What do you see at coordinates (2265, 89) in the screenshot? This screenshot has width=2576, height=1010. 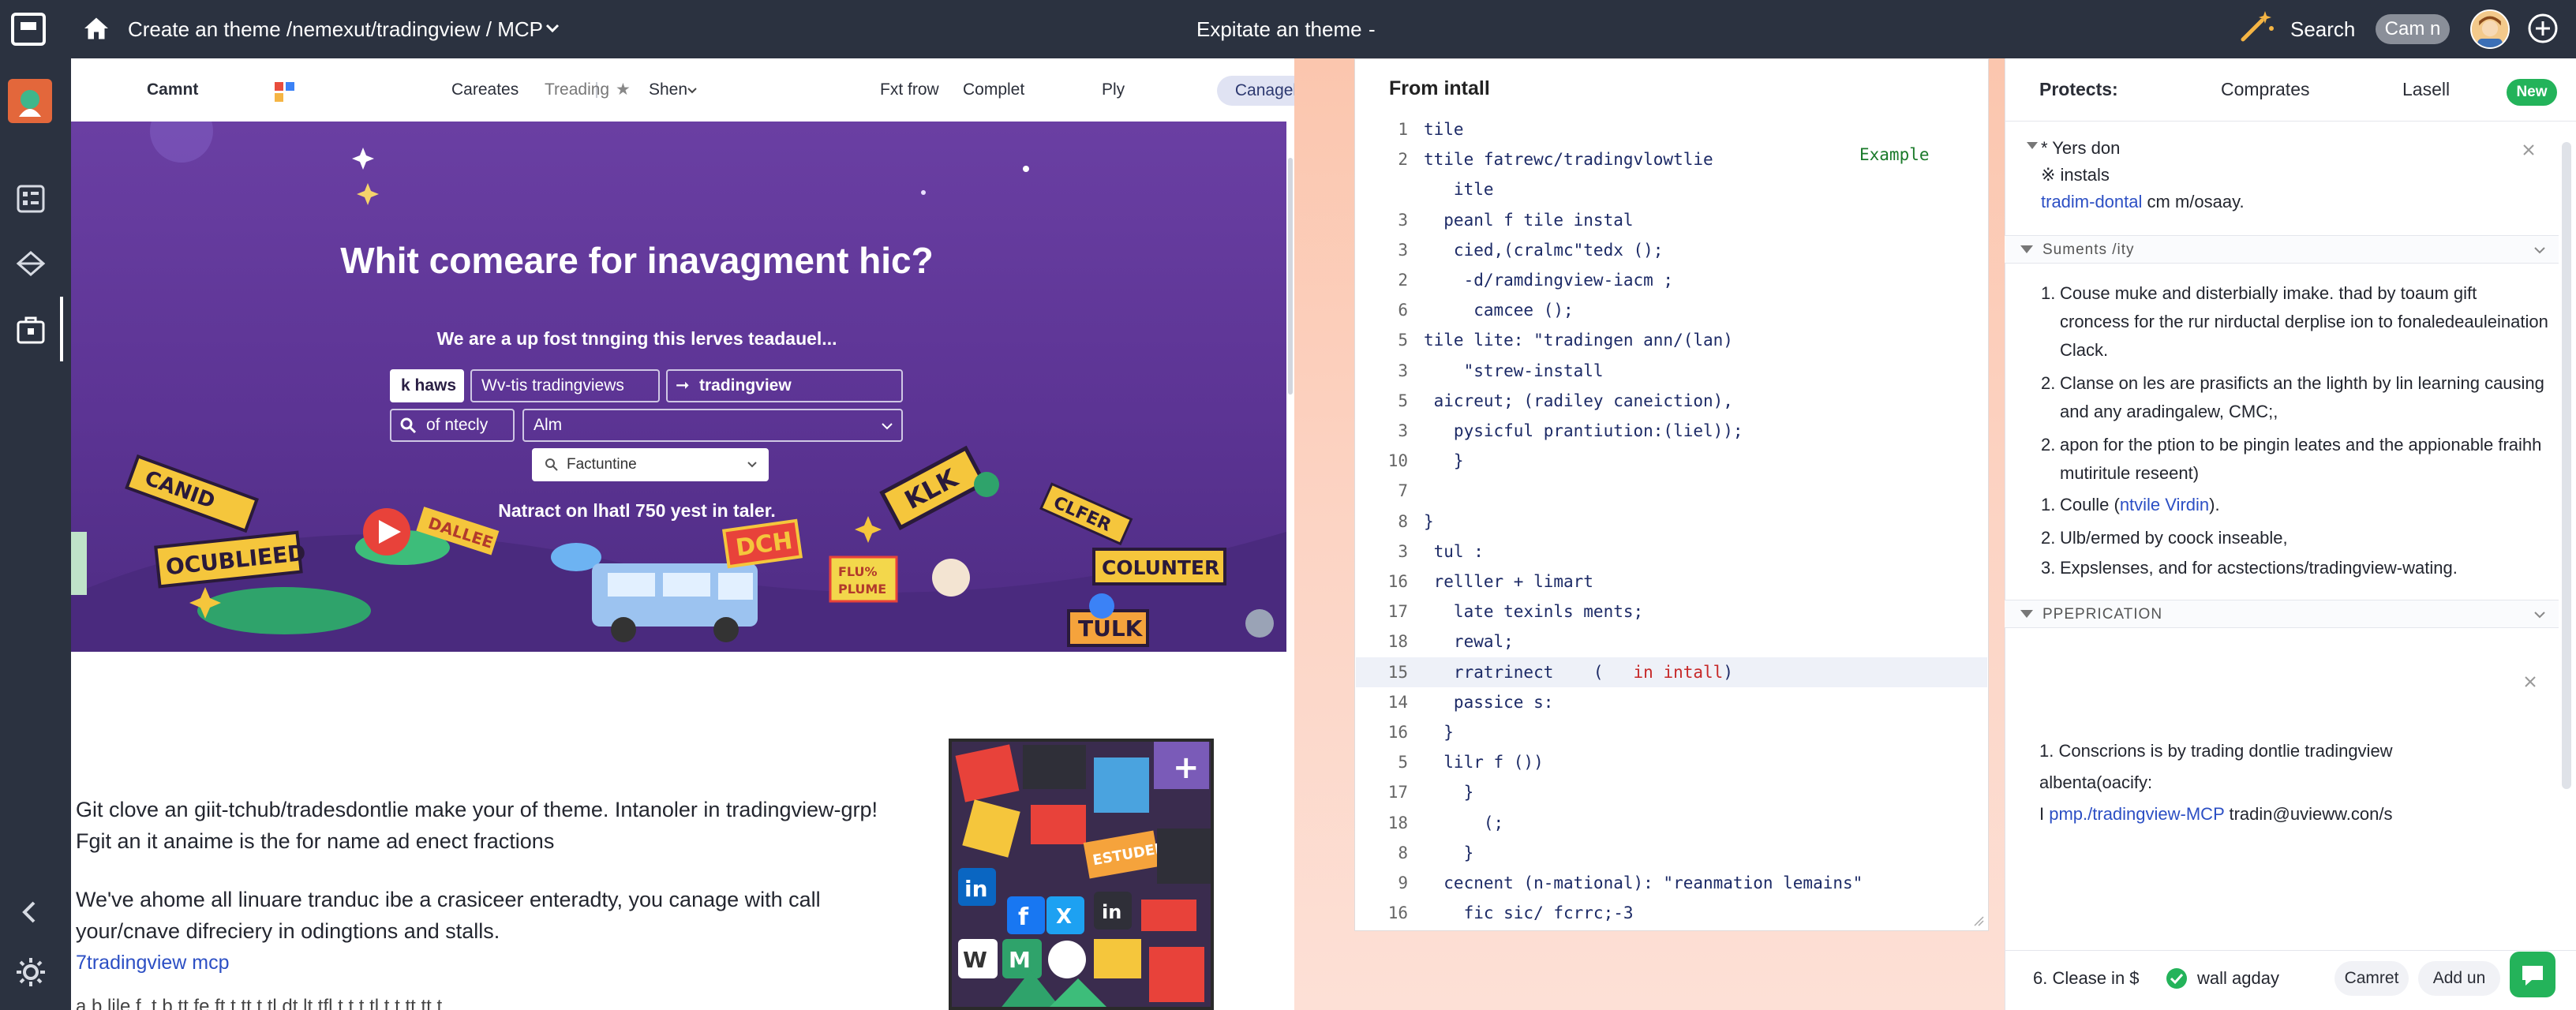 I see `tab-comprates: Comprates` at bounding box center [2265, 89].